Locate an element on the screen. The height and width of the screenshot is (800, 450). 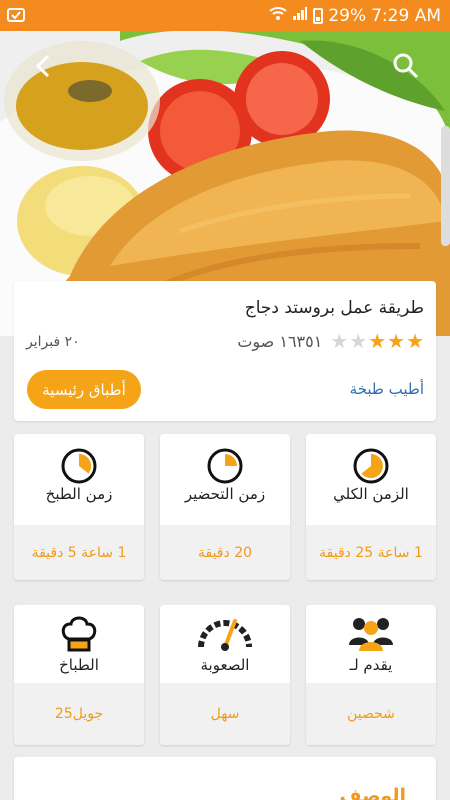
back-arrow-icon is located at coordinates (44, 66).